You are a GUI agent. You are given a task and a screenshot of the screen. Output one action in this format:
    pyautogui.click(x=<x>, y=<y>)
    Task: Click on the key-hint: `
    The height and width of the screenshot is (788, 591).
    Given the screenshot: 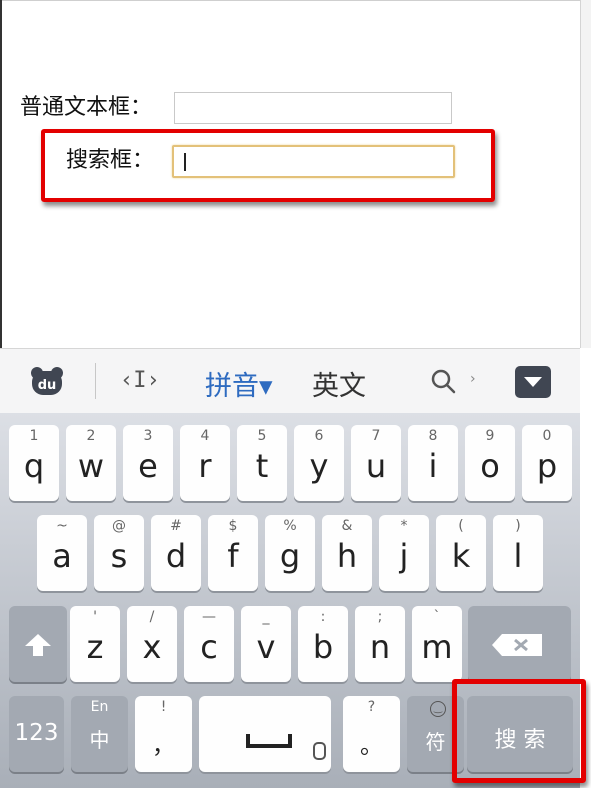 What is the action you would take?
    pyautogui.click(x=437, y=617)
    